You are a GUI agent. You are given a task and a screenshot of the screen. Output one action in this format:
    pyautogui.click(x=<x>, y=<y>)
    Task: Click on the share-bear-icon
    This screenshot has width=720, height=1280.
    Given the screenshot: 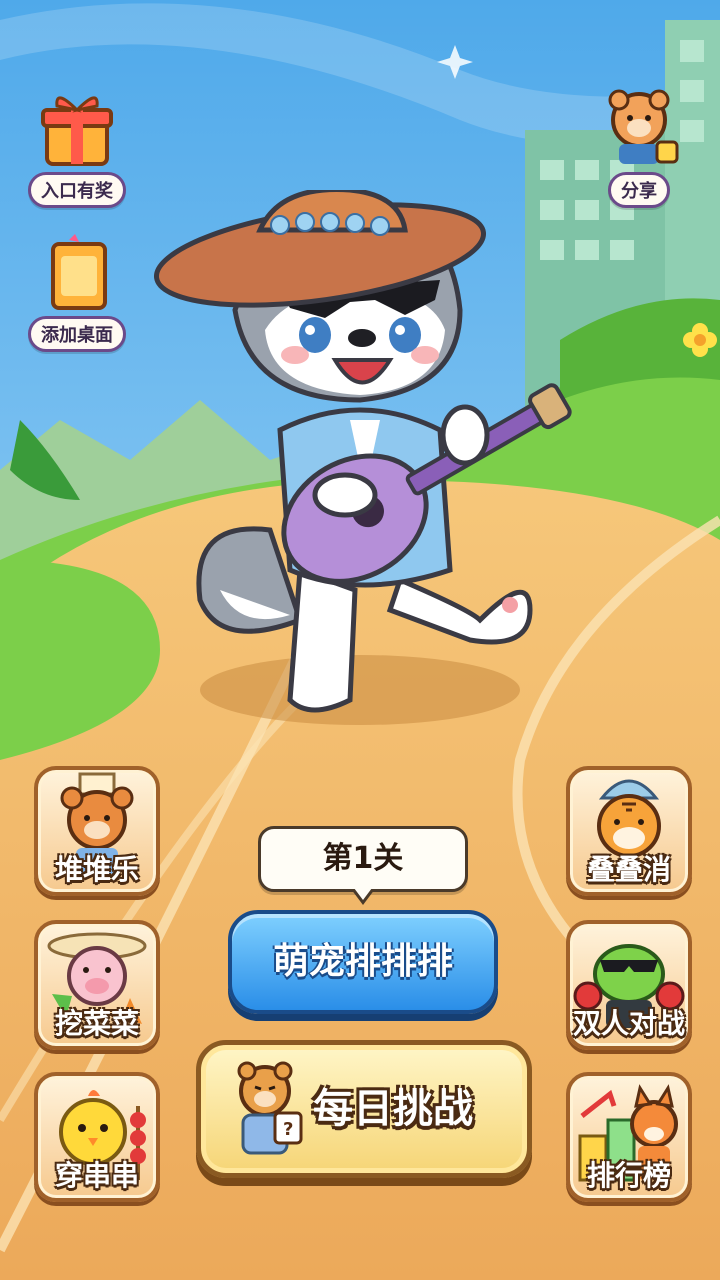 What is the action you would take?
    pyautogui.click(x=639, y=130)
    